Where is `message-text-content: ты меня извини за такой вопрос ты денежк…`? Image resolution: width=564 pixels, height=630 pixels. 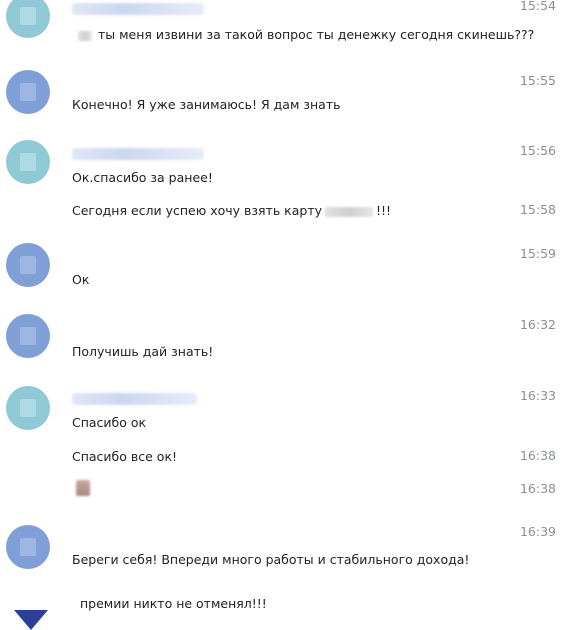 message-text-content: ты меня извини за такой вопрос ты денежк… is located at coordinates (316, 34).